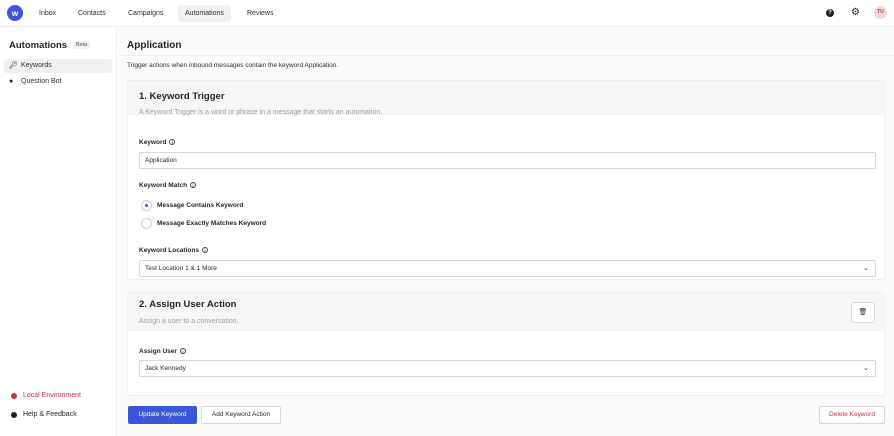 The width and height of the screenshot is (894, 436). What do you see at coordinates (146, 223) in the screenshot?
I see `radio-button` at bounding box center [146, 223].